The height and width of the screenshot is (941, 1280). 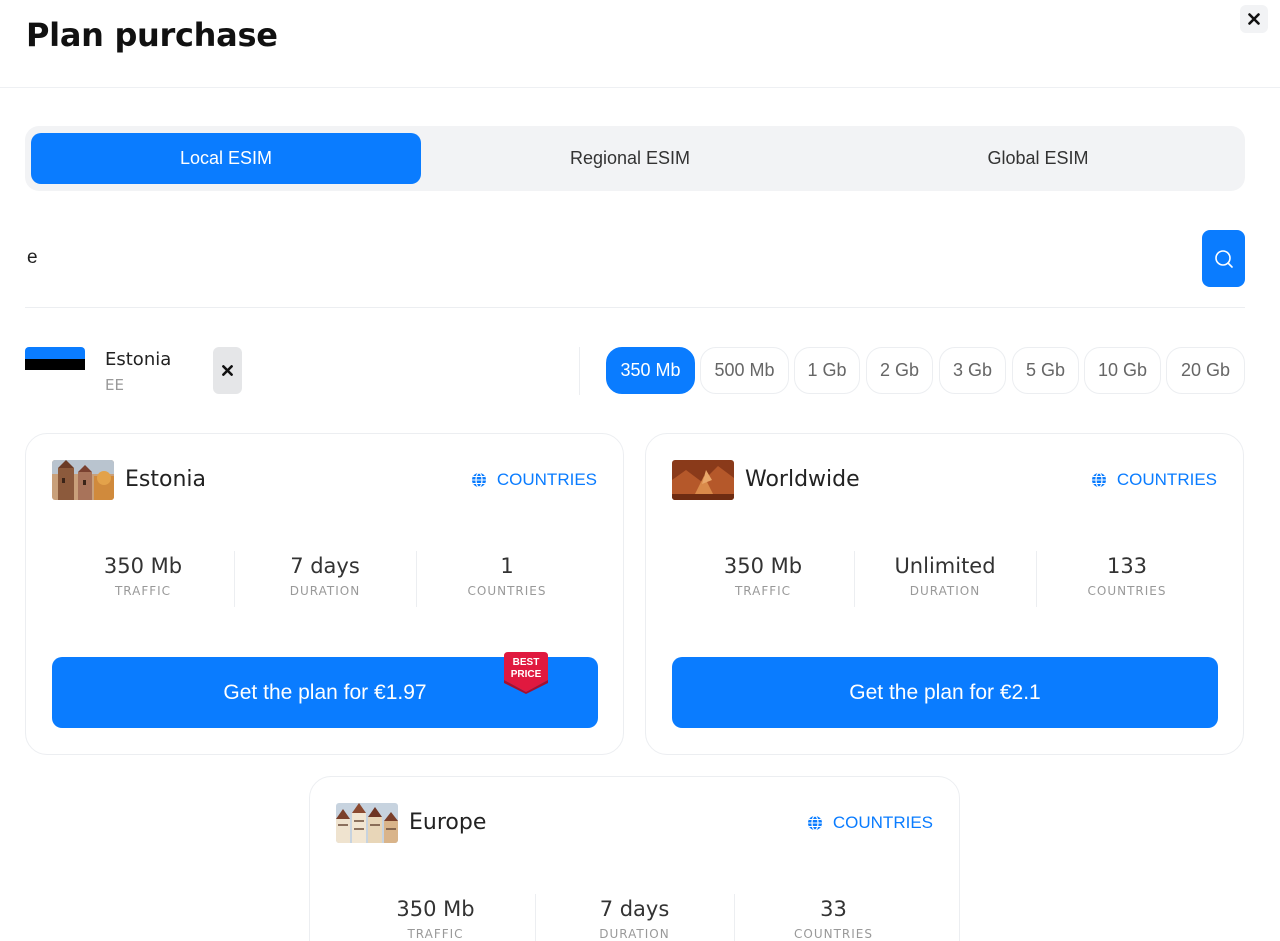 What do you see at coordinates (1038, 158) in the screenshot?
I see `tab-global-esim: Global ESIM` at bounding box center [1038, 158].